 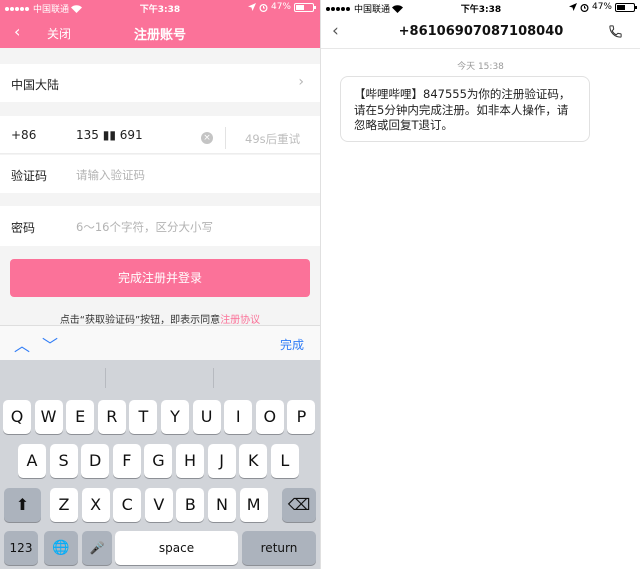 What do you see at coordinates (50, 344) in the screenshot?
I see `next-field-icon: ﹀` at bounding box center [50, 344].